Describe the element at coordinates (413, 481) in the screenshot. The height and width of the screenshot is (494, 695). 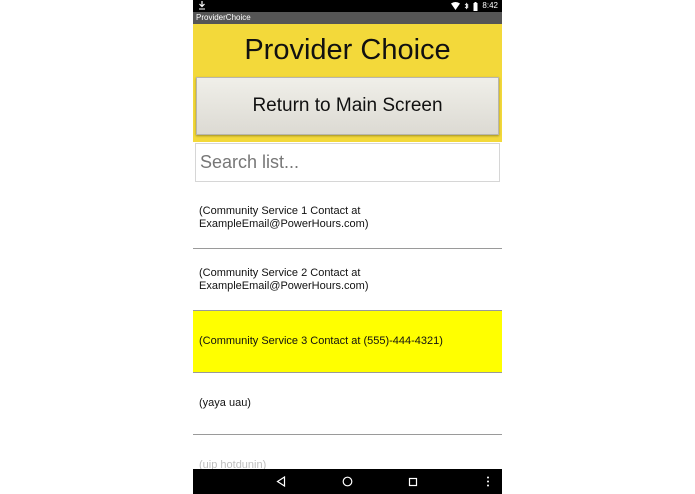
I see `recents-icon` at that location.